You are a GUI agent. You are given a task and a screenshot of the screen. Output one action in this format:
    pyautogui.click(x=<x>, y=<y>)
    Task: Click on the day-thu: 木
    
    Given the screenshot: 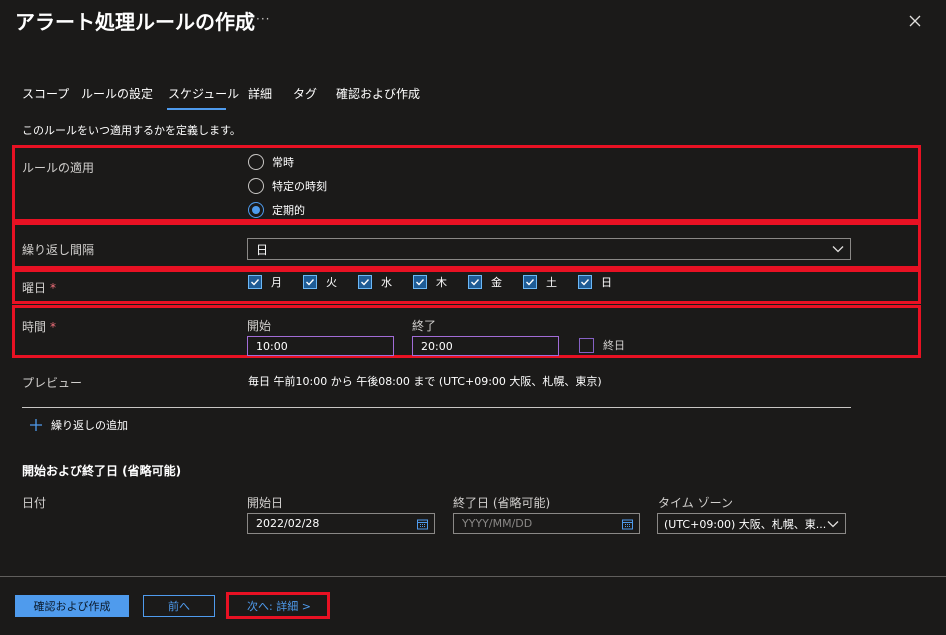 What is the action you would take?
    pyautogui.click(x=440, y=282)
    